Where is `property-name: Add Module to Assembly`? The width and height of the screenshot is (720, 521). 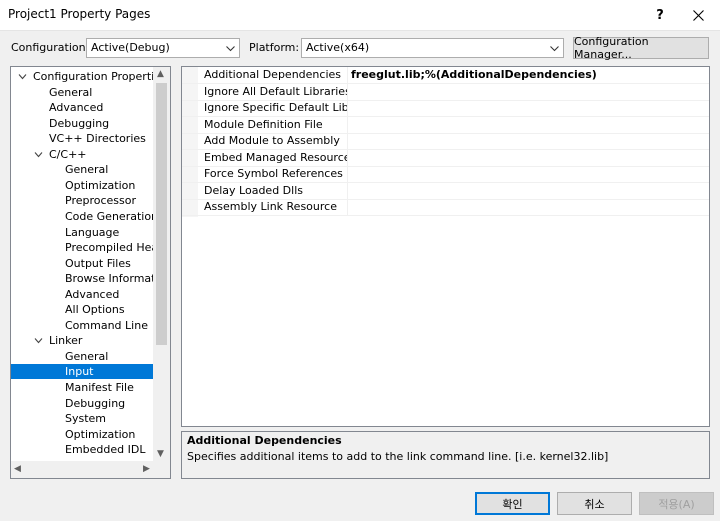 property-name: Add Module to Assembly is located at coordinates (272, 140).